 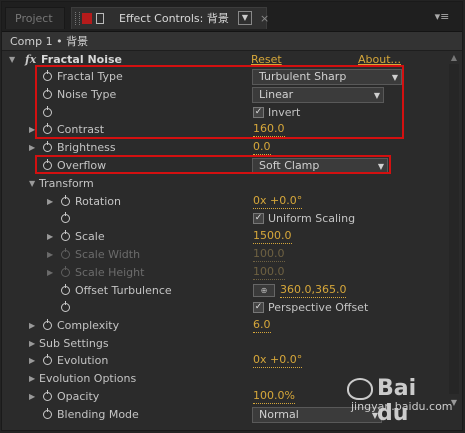 I want to click on property-row-contrast: ▶ Contrast 160.0, so click(x=232, y=130).